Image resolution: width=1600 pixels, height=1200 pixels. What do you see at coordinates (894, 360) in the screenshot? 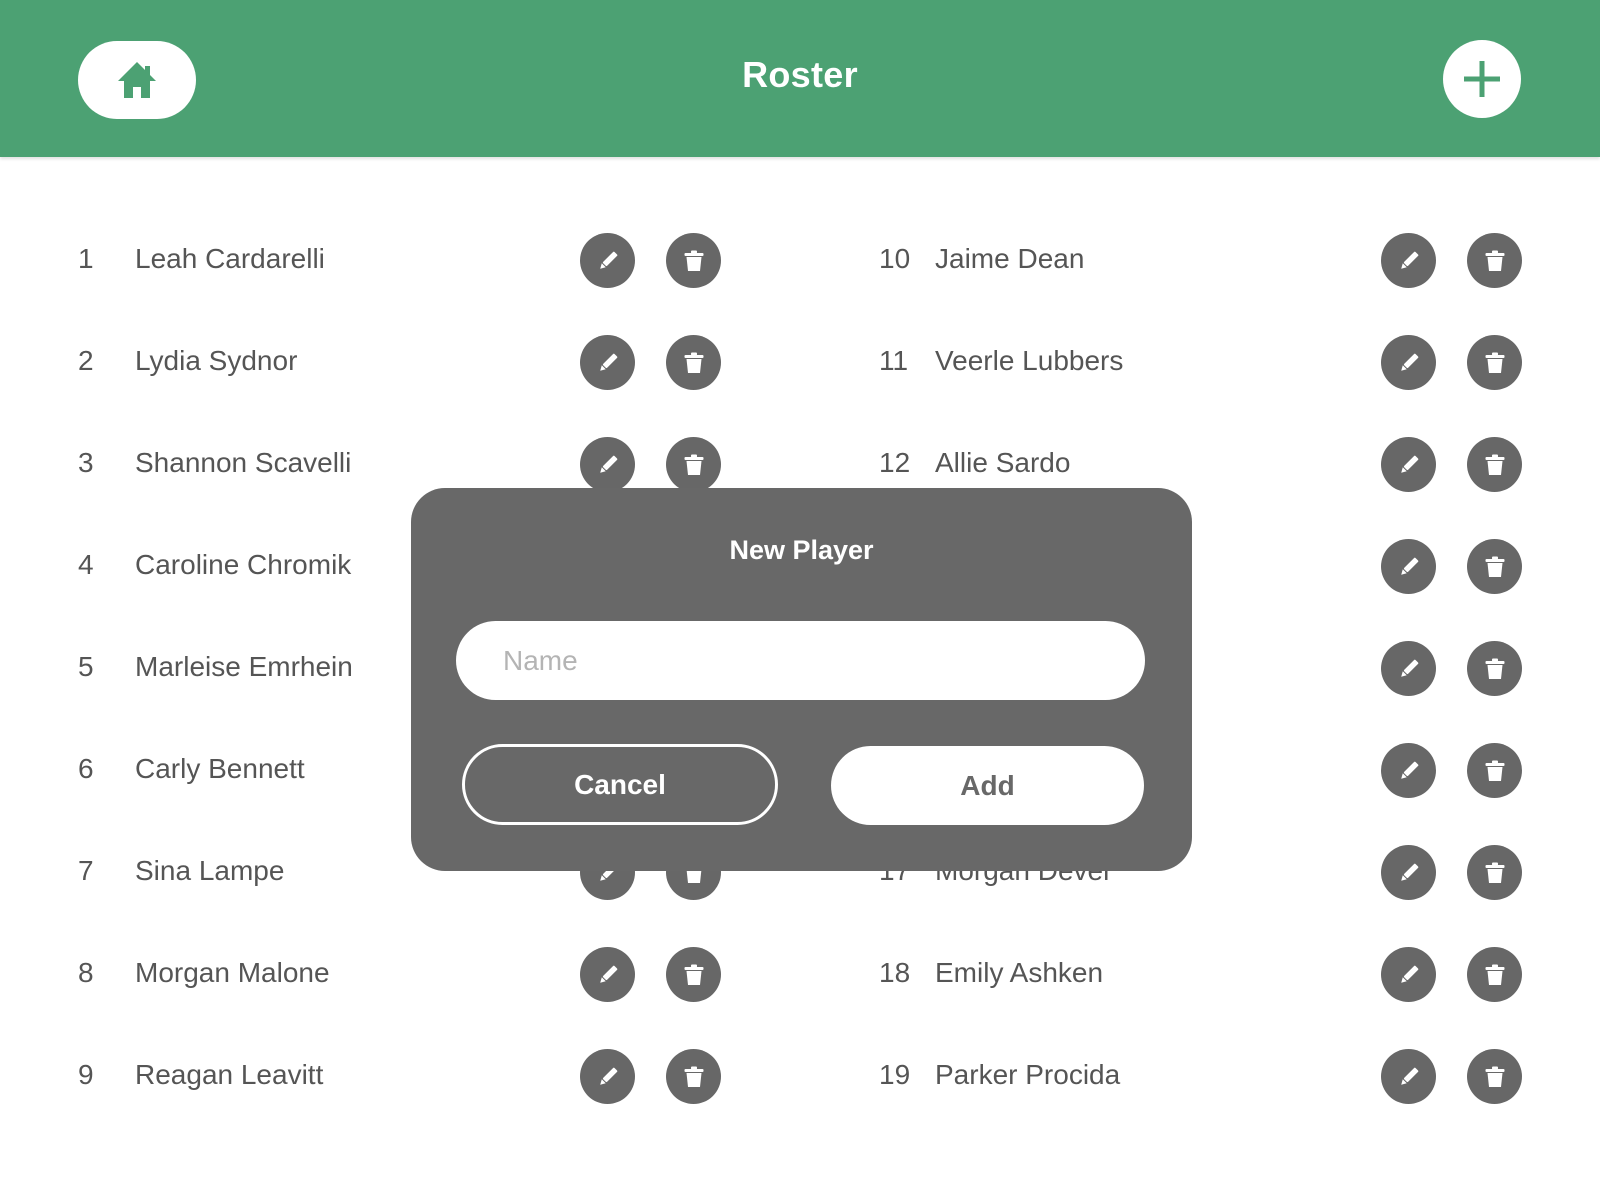
I see `player-number: 11` at bounding box center [894, 360].